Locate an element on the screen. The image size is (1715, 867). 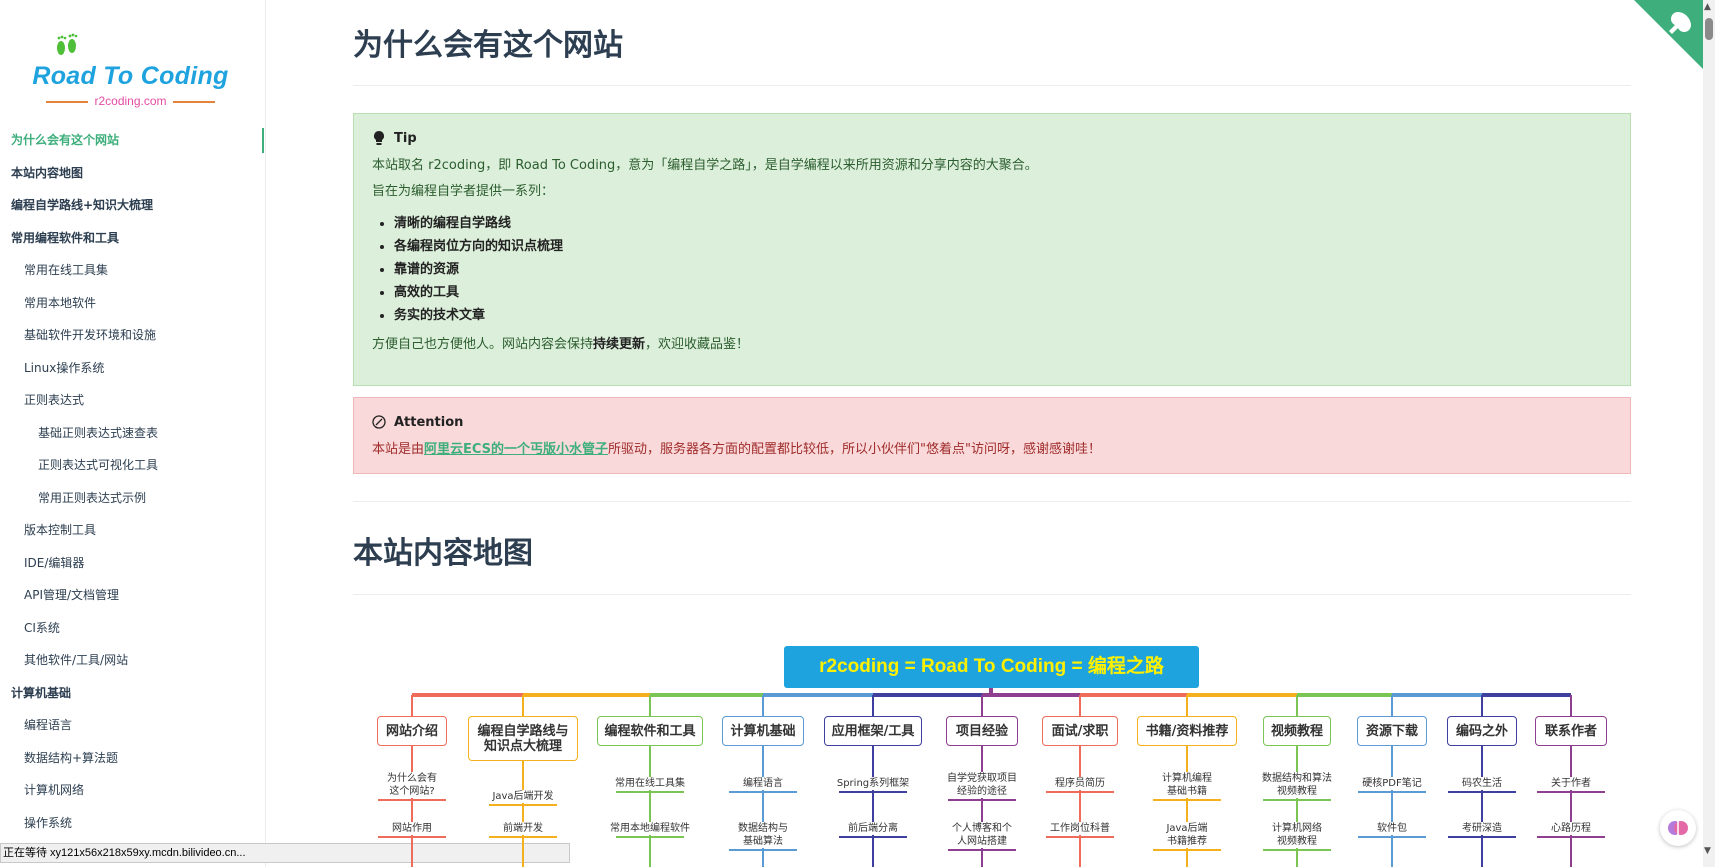
mind-map-leaf: 程序员简历 is located at coordinates (1080, 783).